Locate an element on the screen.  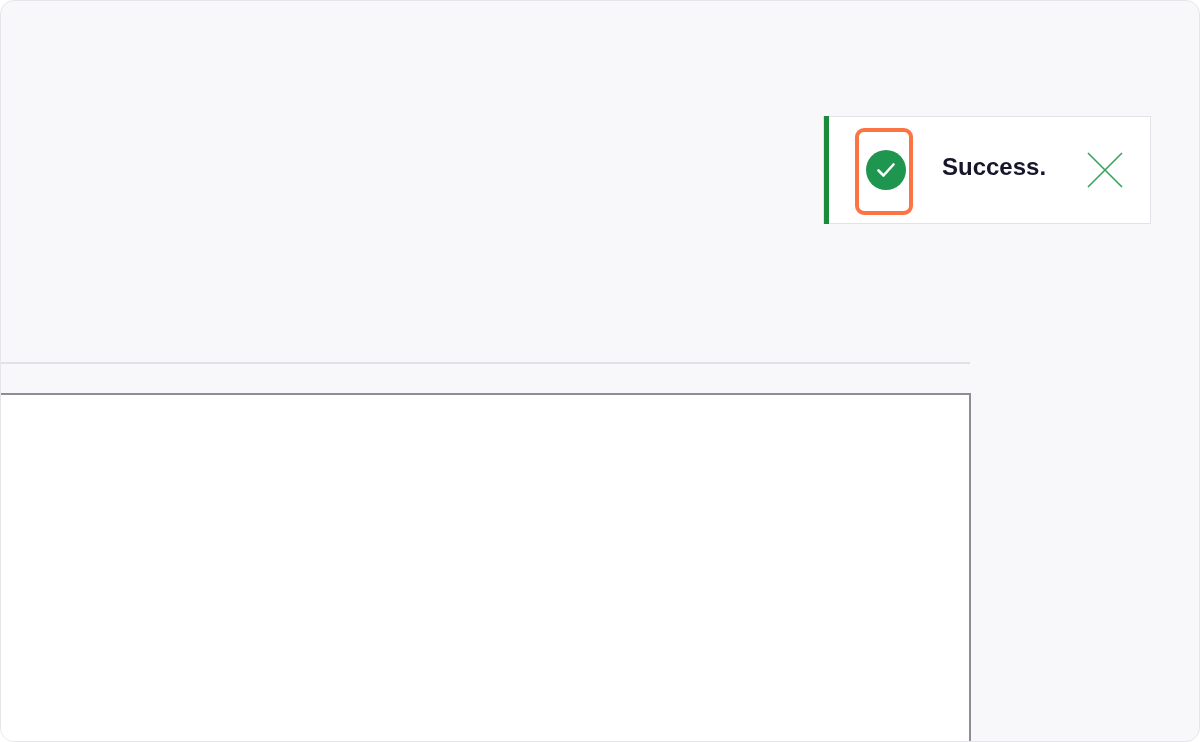
toast-message: Success. is located at coordinates (994, 167).